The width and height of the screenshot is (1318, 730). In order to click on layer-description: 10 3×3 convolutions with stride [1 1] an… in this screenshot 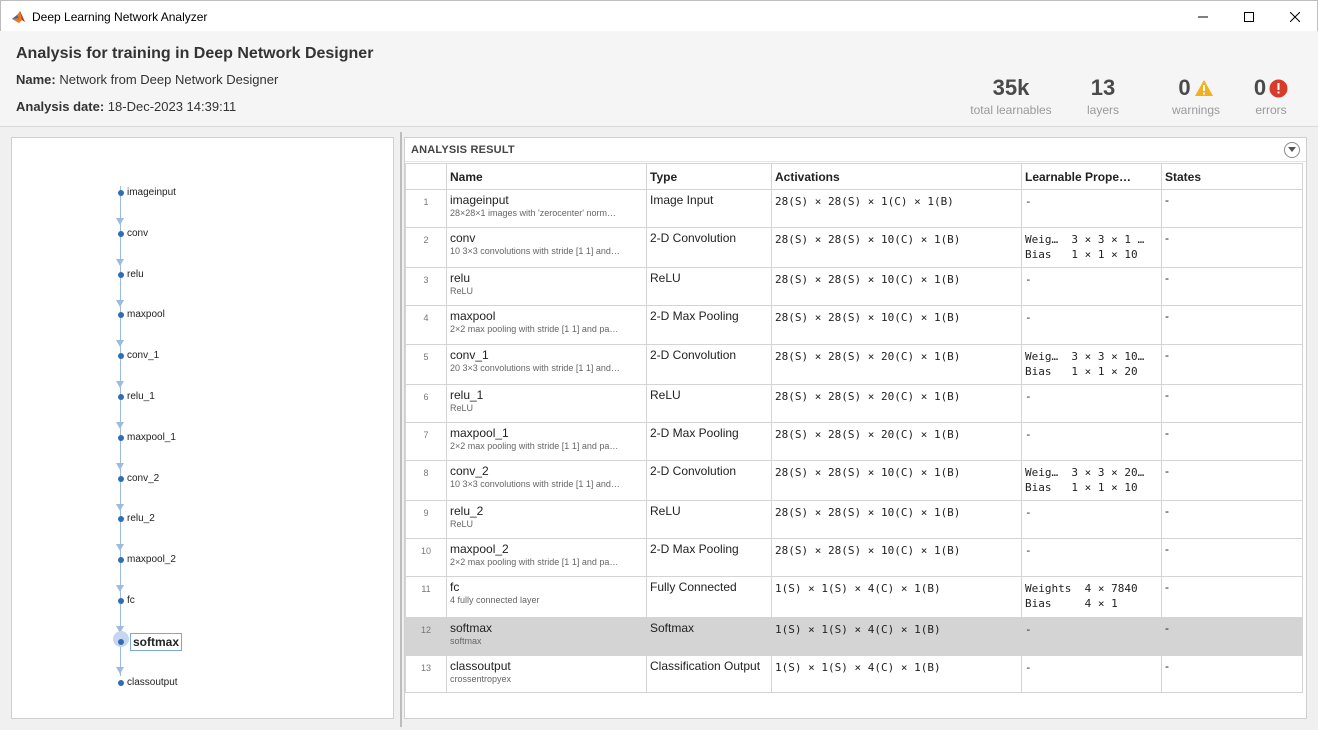, I will do `click(535, 484)`.